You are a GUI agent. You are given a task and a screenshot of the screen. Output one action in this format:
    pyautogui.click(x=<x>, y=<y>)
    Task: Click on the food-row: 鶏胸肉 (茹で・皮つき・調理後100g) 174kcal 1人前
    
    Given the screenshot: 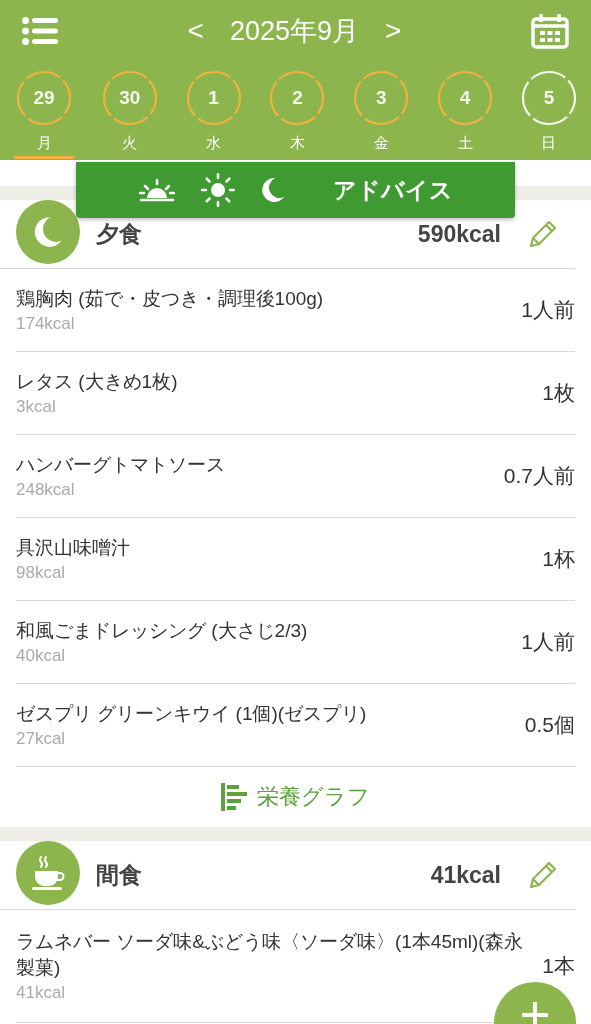 What is the action you would take?
    pyautogui.click(x=295, y=310)
    